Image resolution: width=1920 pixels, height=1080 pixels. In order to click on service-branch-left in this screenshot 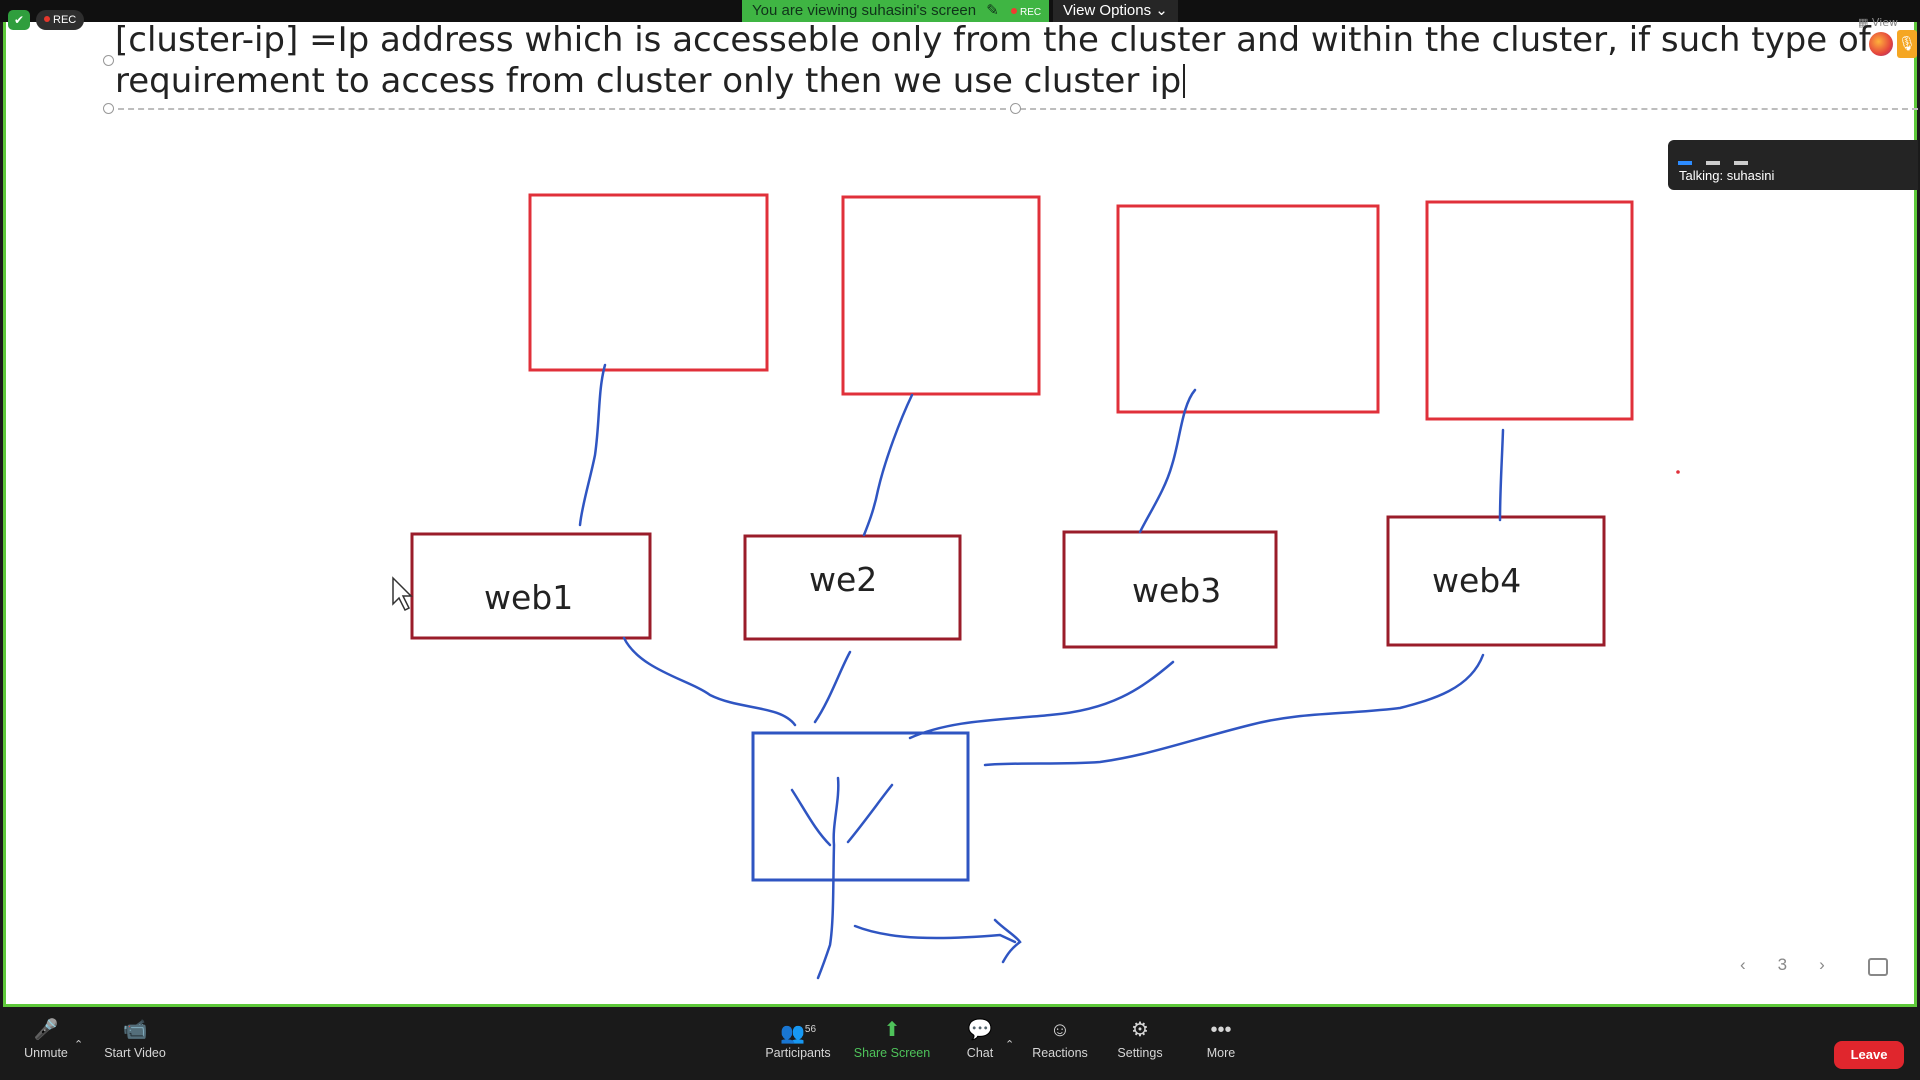, I will do `click(811, 817)`.